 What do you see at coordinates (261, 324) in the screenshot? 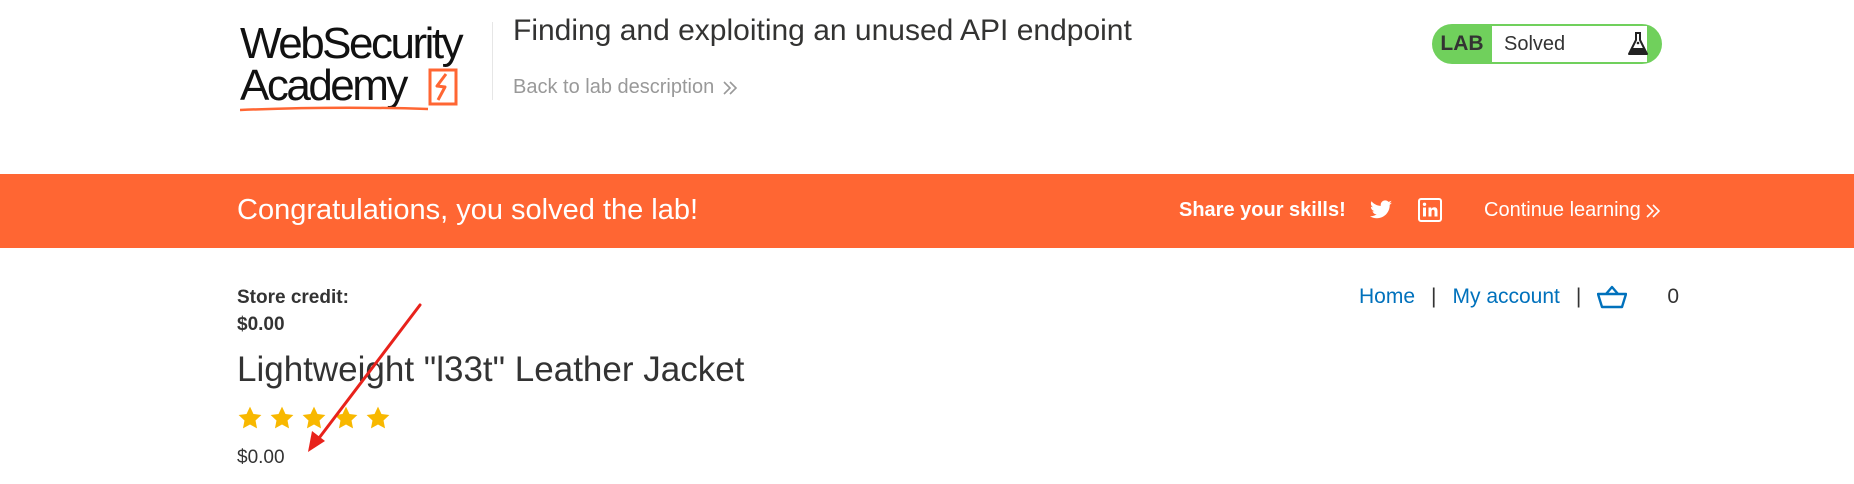
I see `store-credit-value: $0.00` at bounding box center [261, 324].